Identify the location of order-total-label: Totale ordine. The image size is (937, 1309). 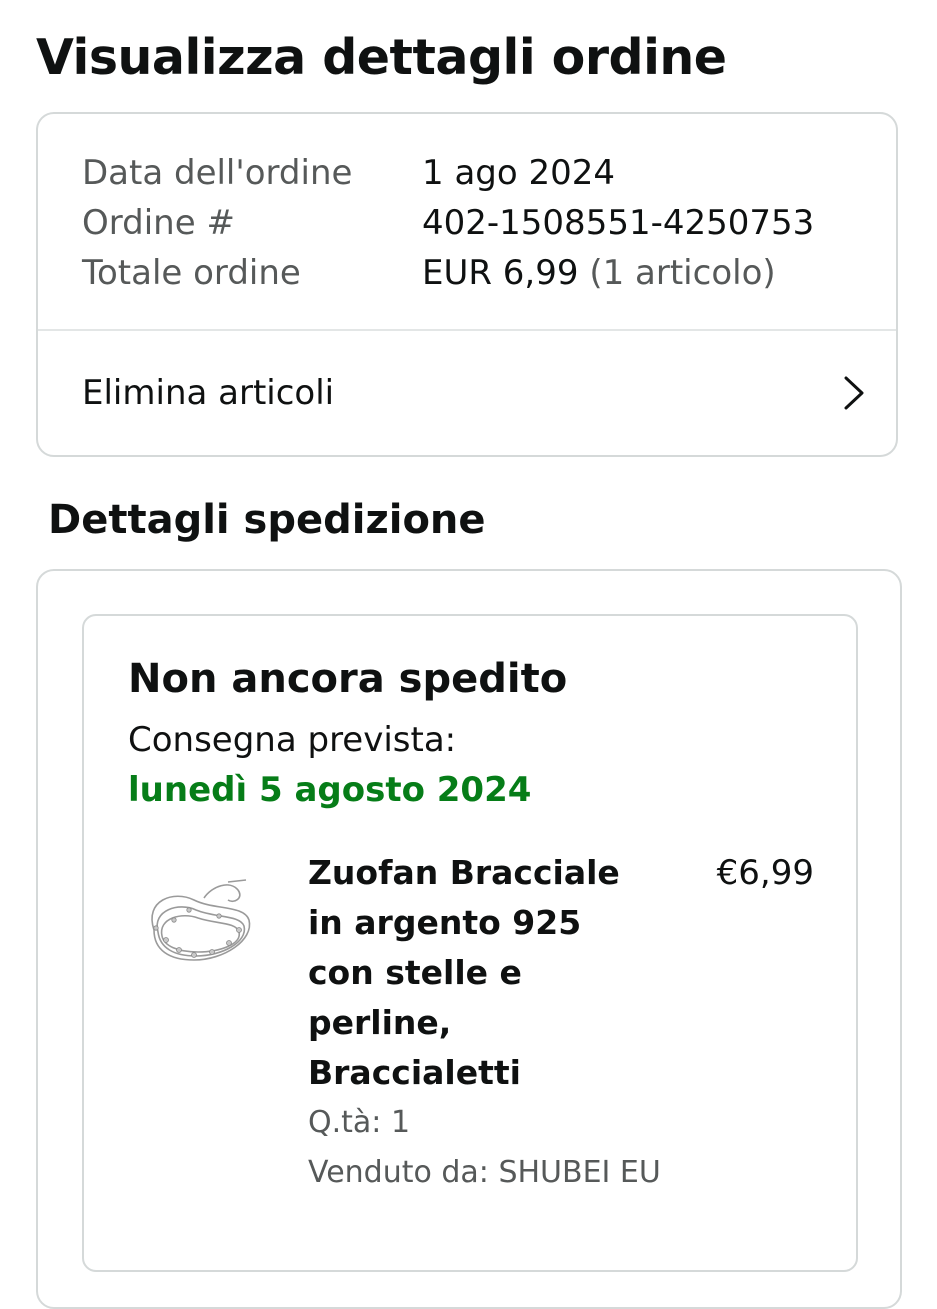
(191, 273).